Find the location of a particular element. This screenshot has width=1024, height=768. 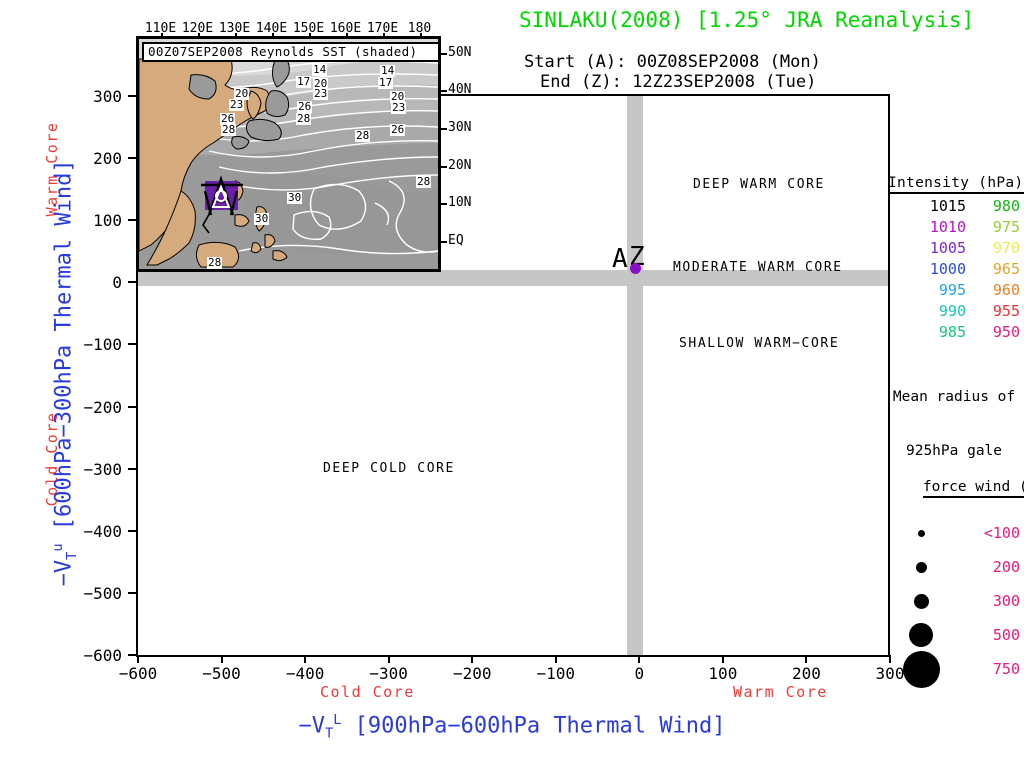

wind-radius-legend-row: 300 is located at coordinates (954, 601).